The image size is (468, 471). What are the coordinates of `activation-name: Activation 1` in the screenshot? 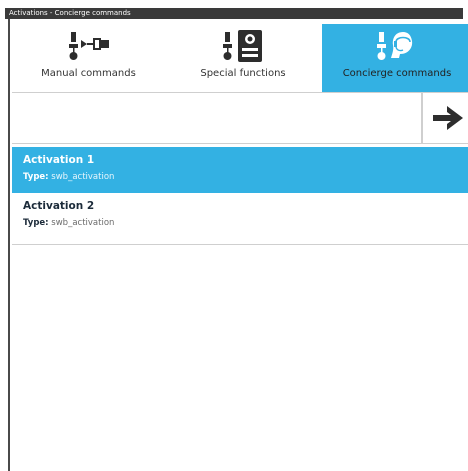 It's located at (59, 160).